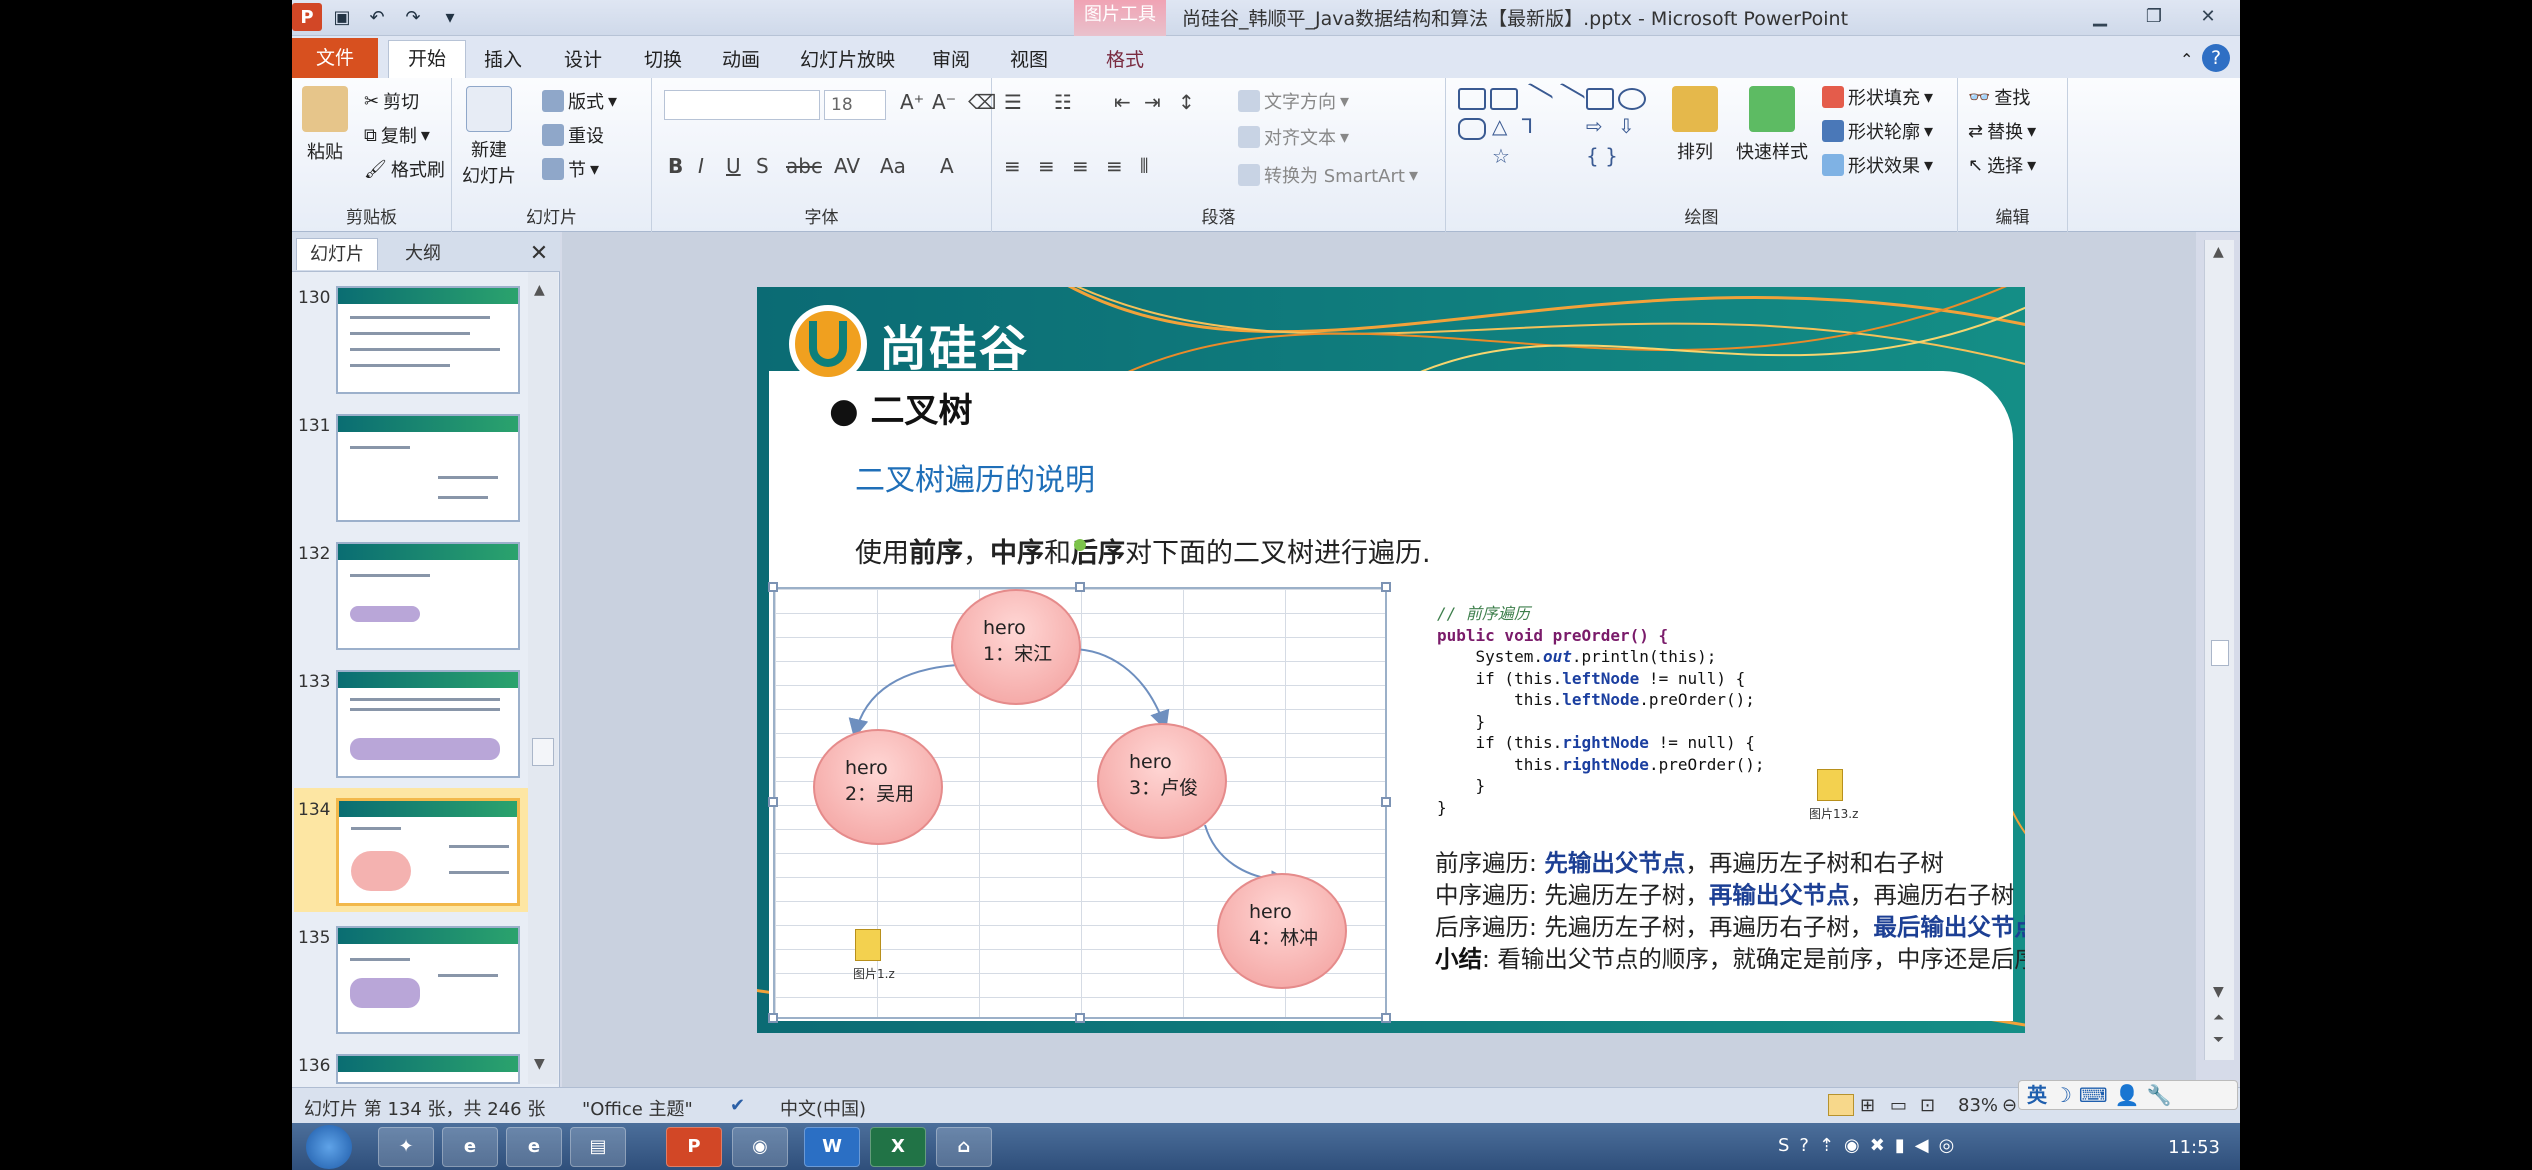  I want to click on theme-status: "Office 主题", so click(637, 1108).